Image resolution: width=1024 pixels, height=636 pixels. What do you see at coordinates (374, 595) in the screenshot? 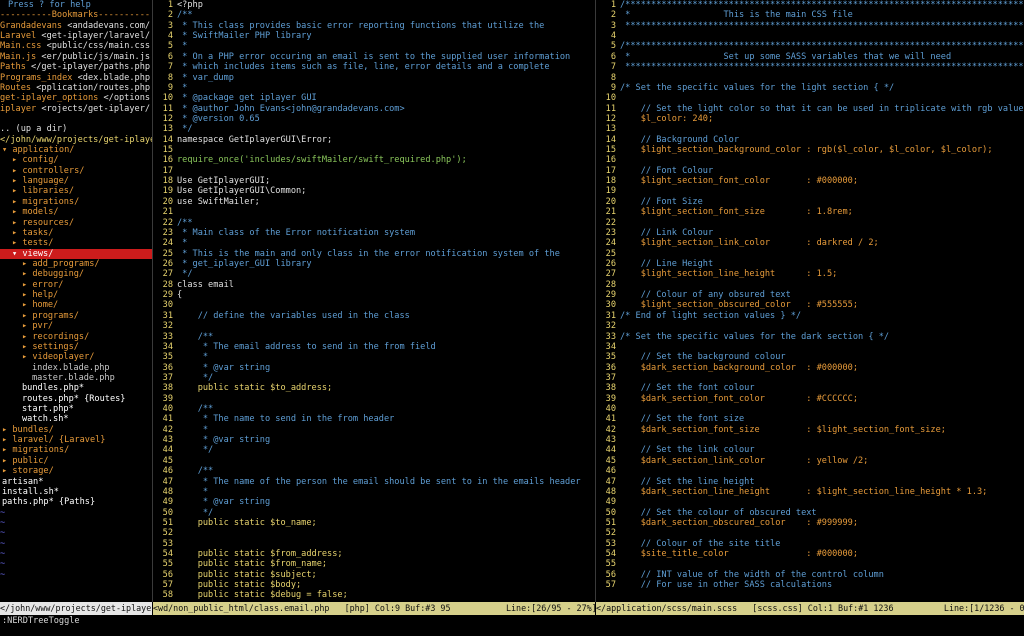
I see `code-line: 58 public static $debug = false;` at bounding box center [374, 595].